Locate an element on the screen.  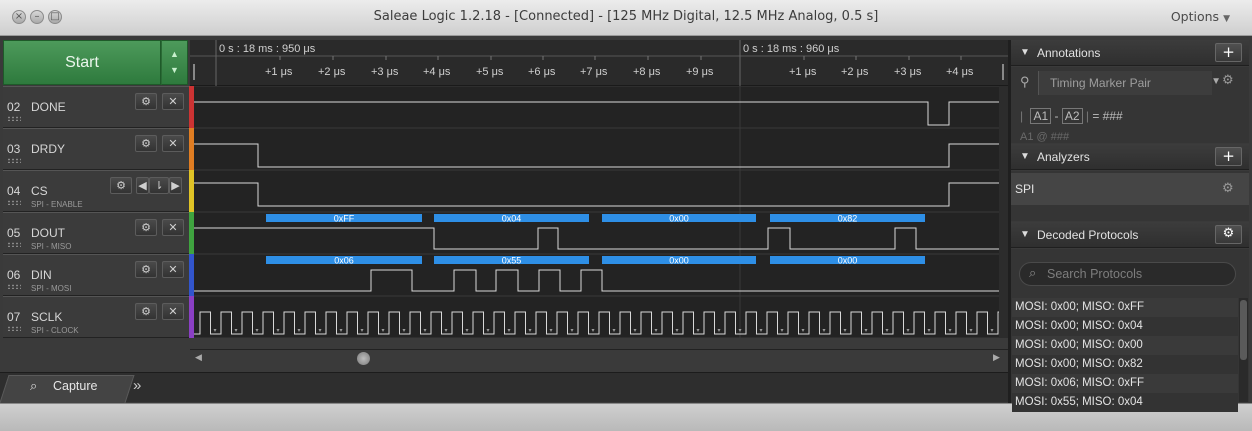
decoded-row: MOSI: 0x55; MISO: 0x04 is located at coordinates (1125, 402).